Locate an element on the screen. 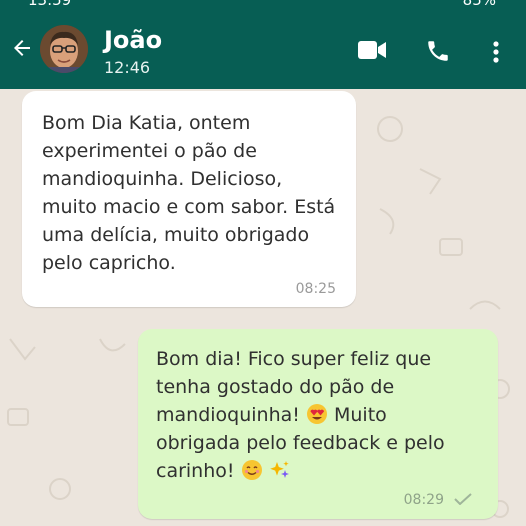 The height and width of the screenshot is (526, 526). last-seen: 12:46 is located at coordinates (127, 67).